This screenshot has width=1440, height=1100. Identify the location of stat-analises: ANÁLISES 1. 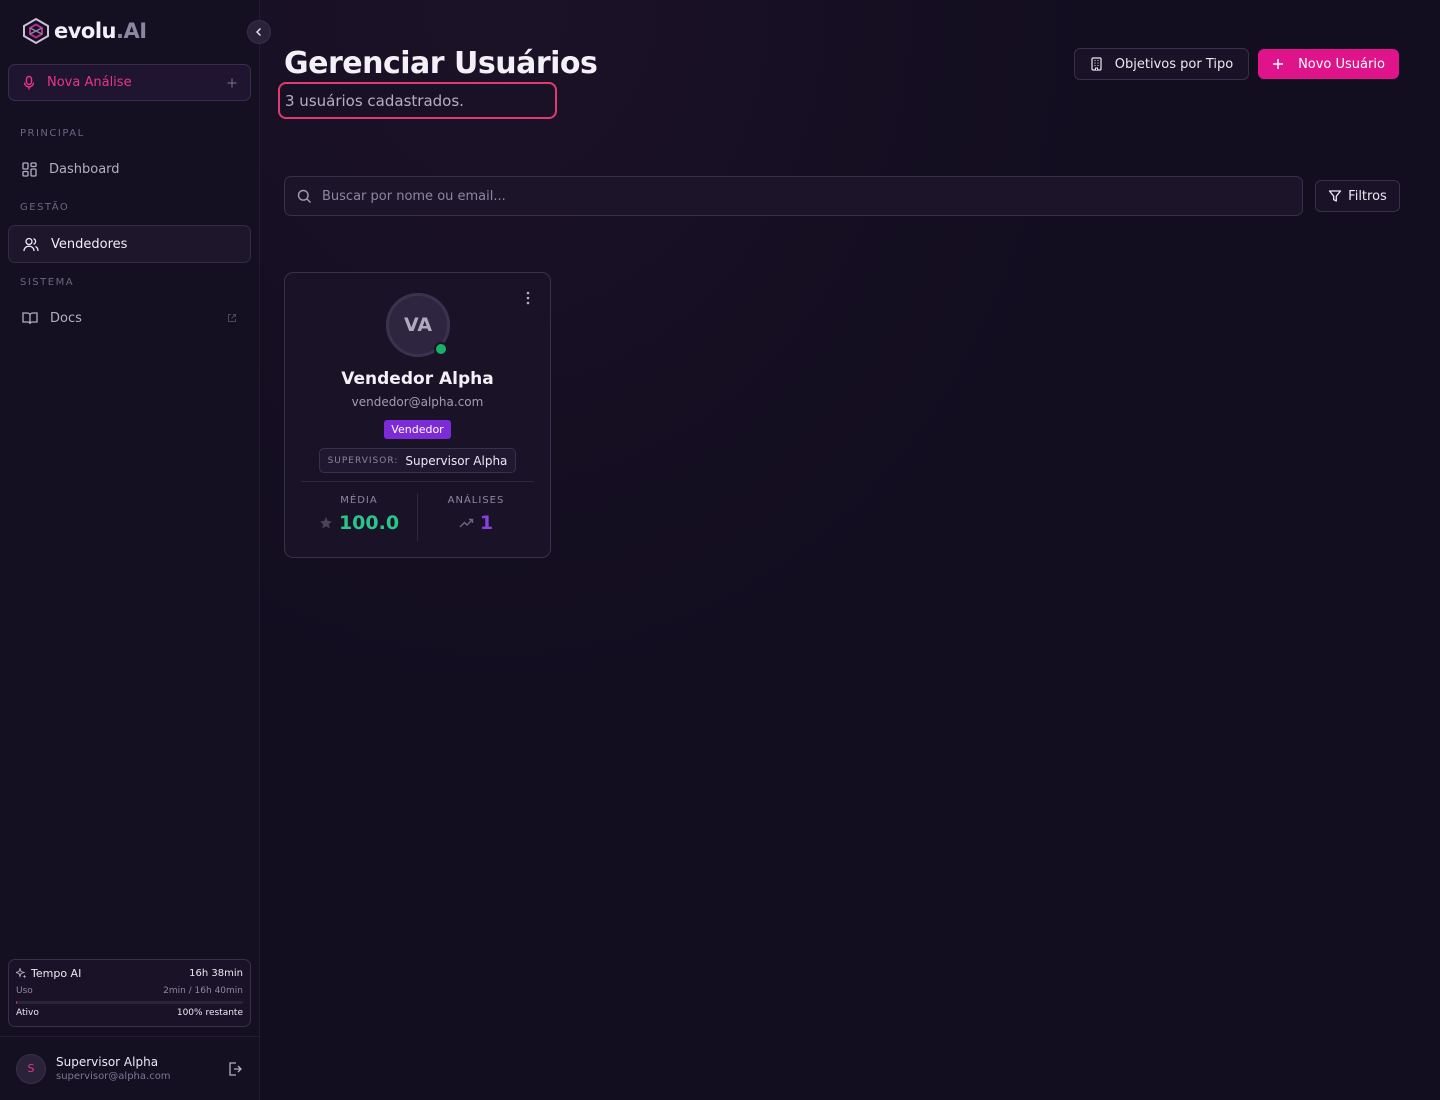
(476, 514).